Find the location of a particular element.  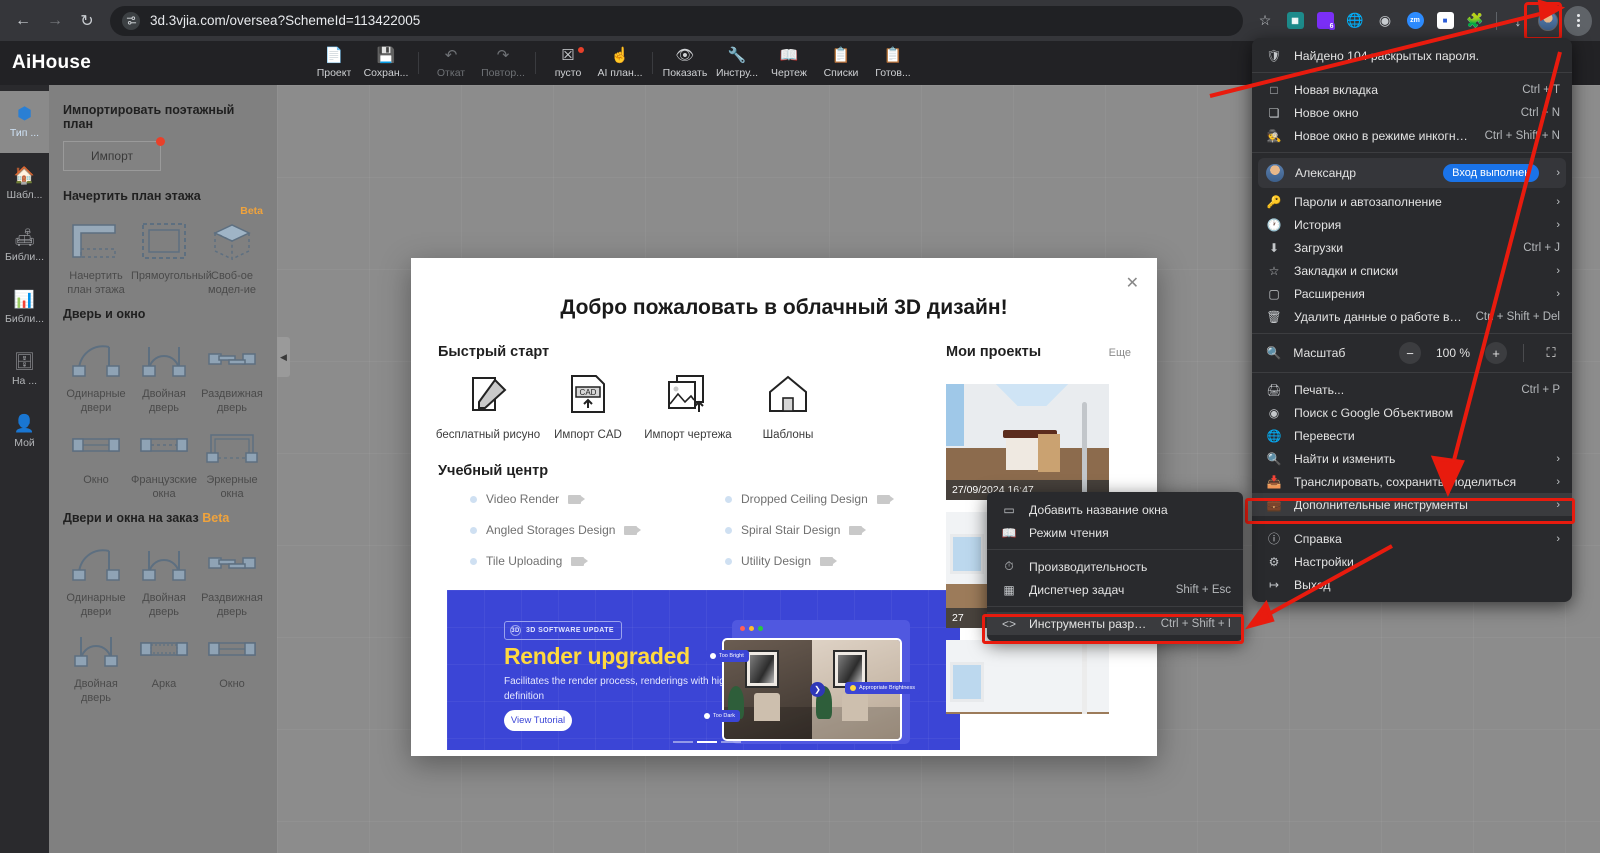

reload-button: ↻ is located at coordinates (87, 21).